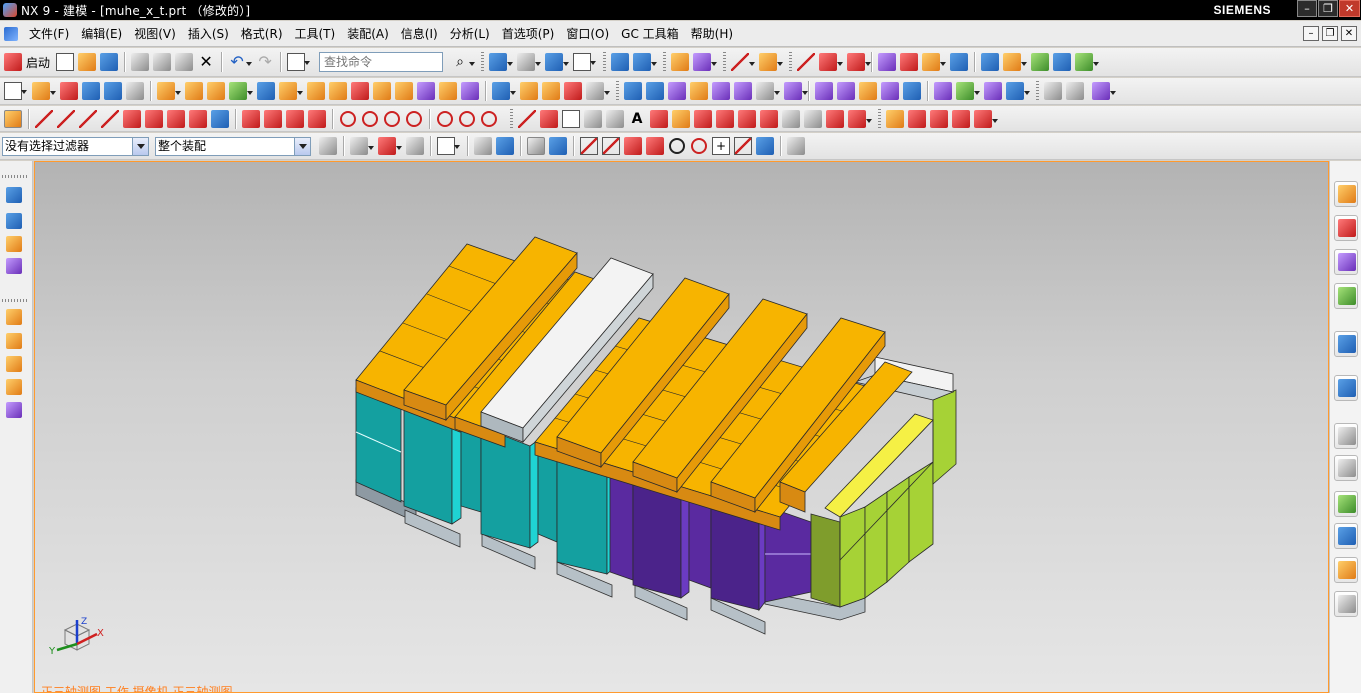 The width and height of the screenshot is (1361, 693). I want to click on intersect-curve-icon, so click(681, 118).